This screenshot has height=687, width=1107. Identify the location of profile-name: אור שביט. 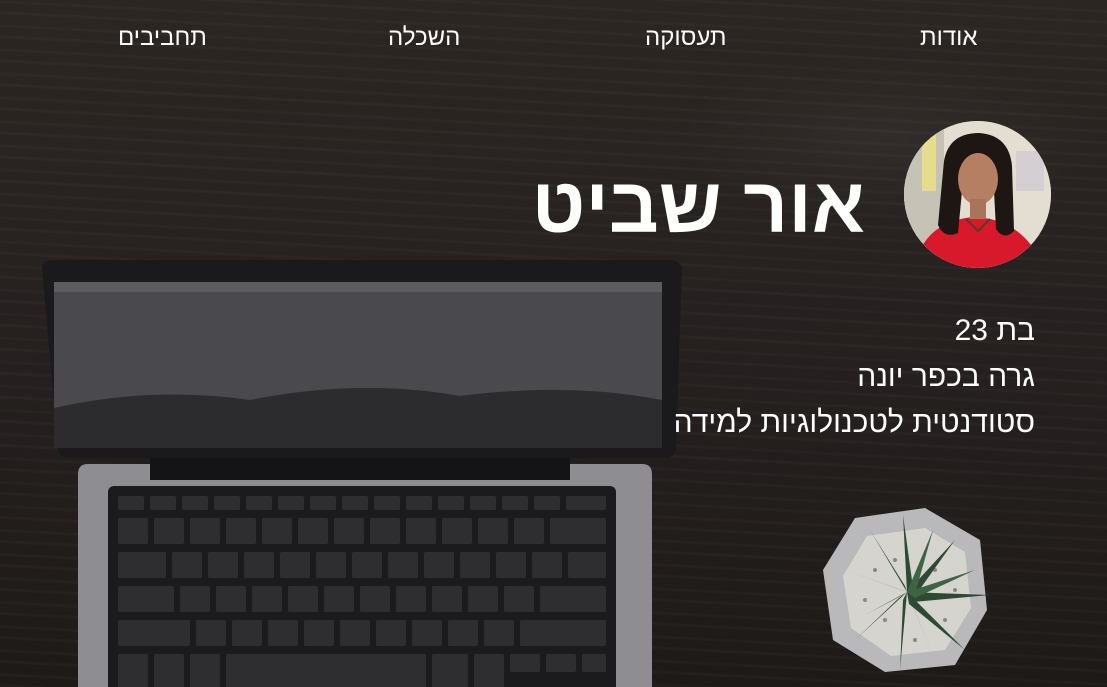
(698, 205).